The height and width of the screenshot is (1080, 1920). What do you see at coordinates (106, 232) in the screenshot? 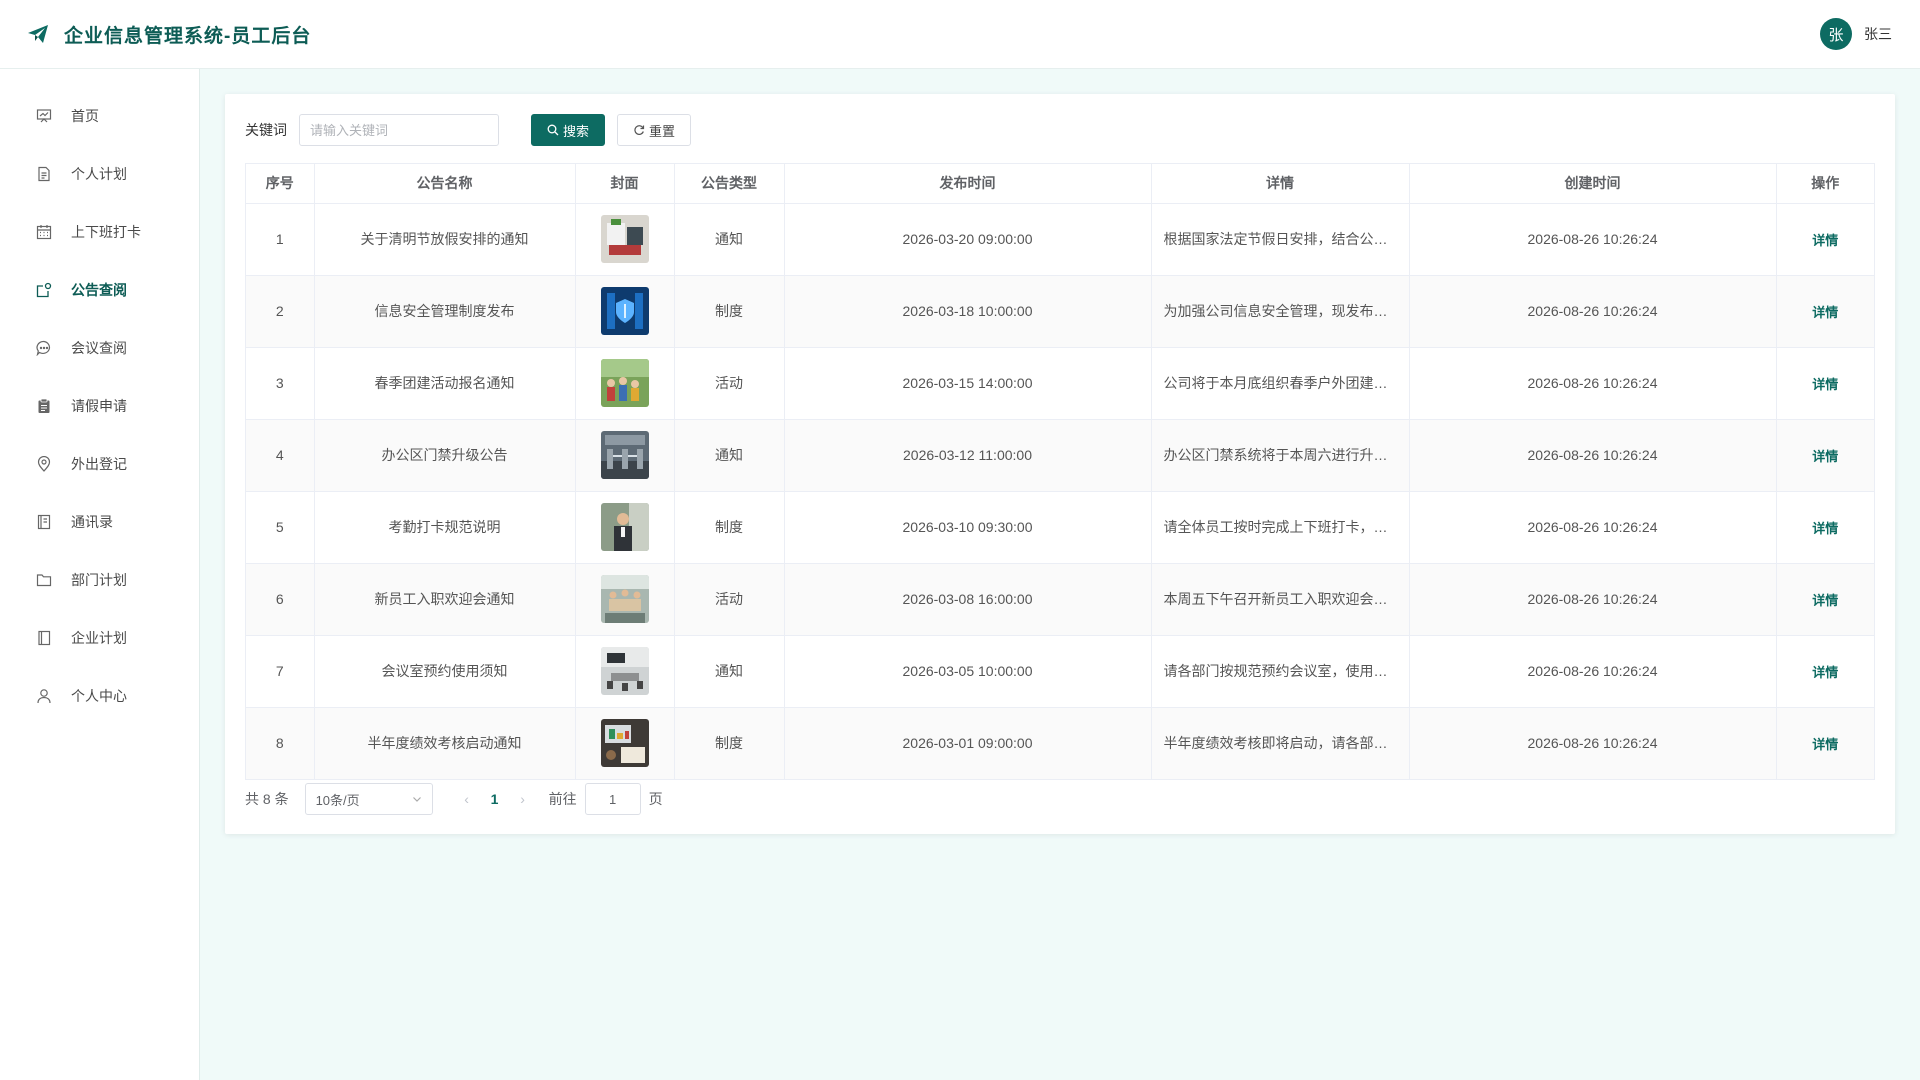
I see `sidebar-item-label: 上下班打卡` at bounding box center [106, 232].